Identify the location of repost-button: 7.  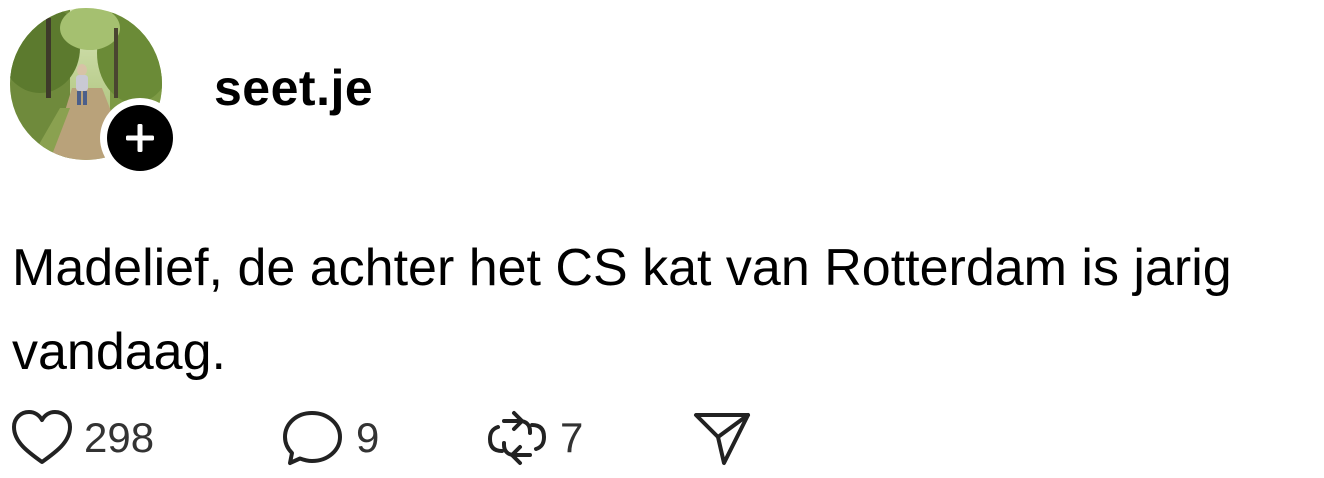
(533, 438).